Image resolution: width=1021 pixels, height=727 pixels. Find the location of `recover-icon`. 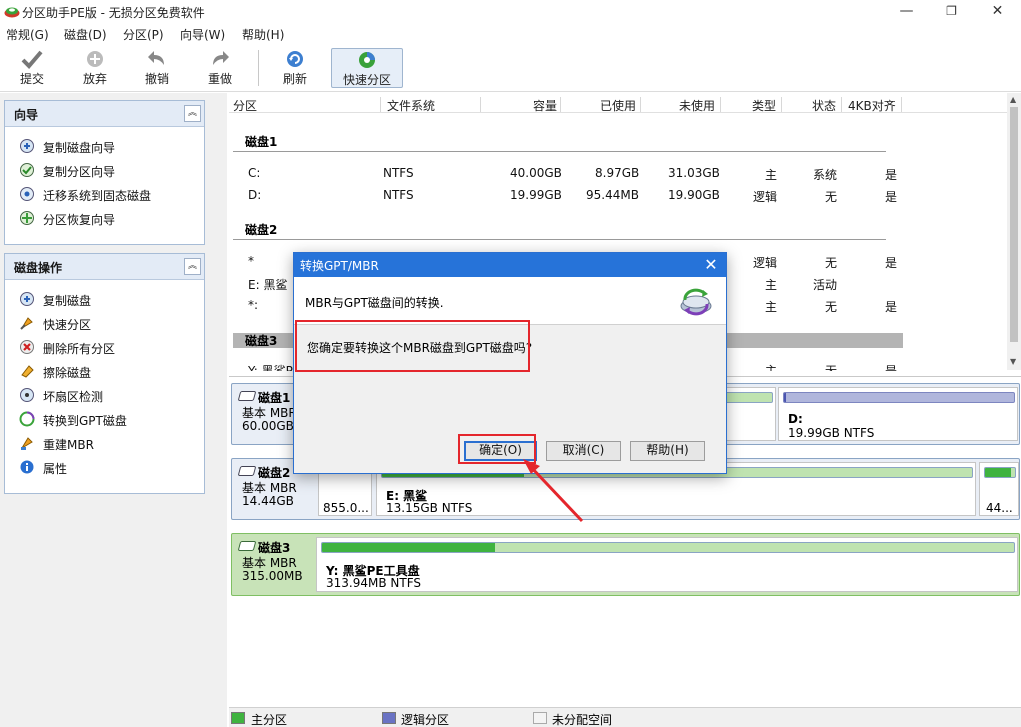

recover-icon is located at coordinates (27, 218).